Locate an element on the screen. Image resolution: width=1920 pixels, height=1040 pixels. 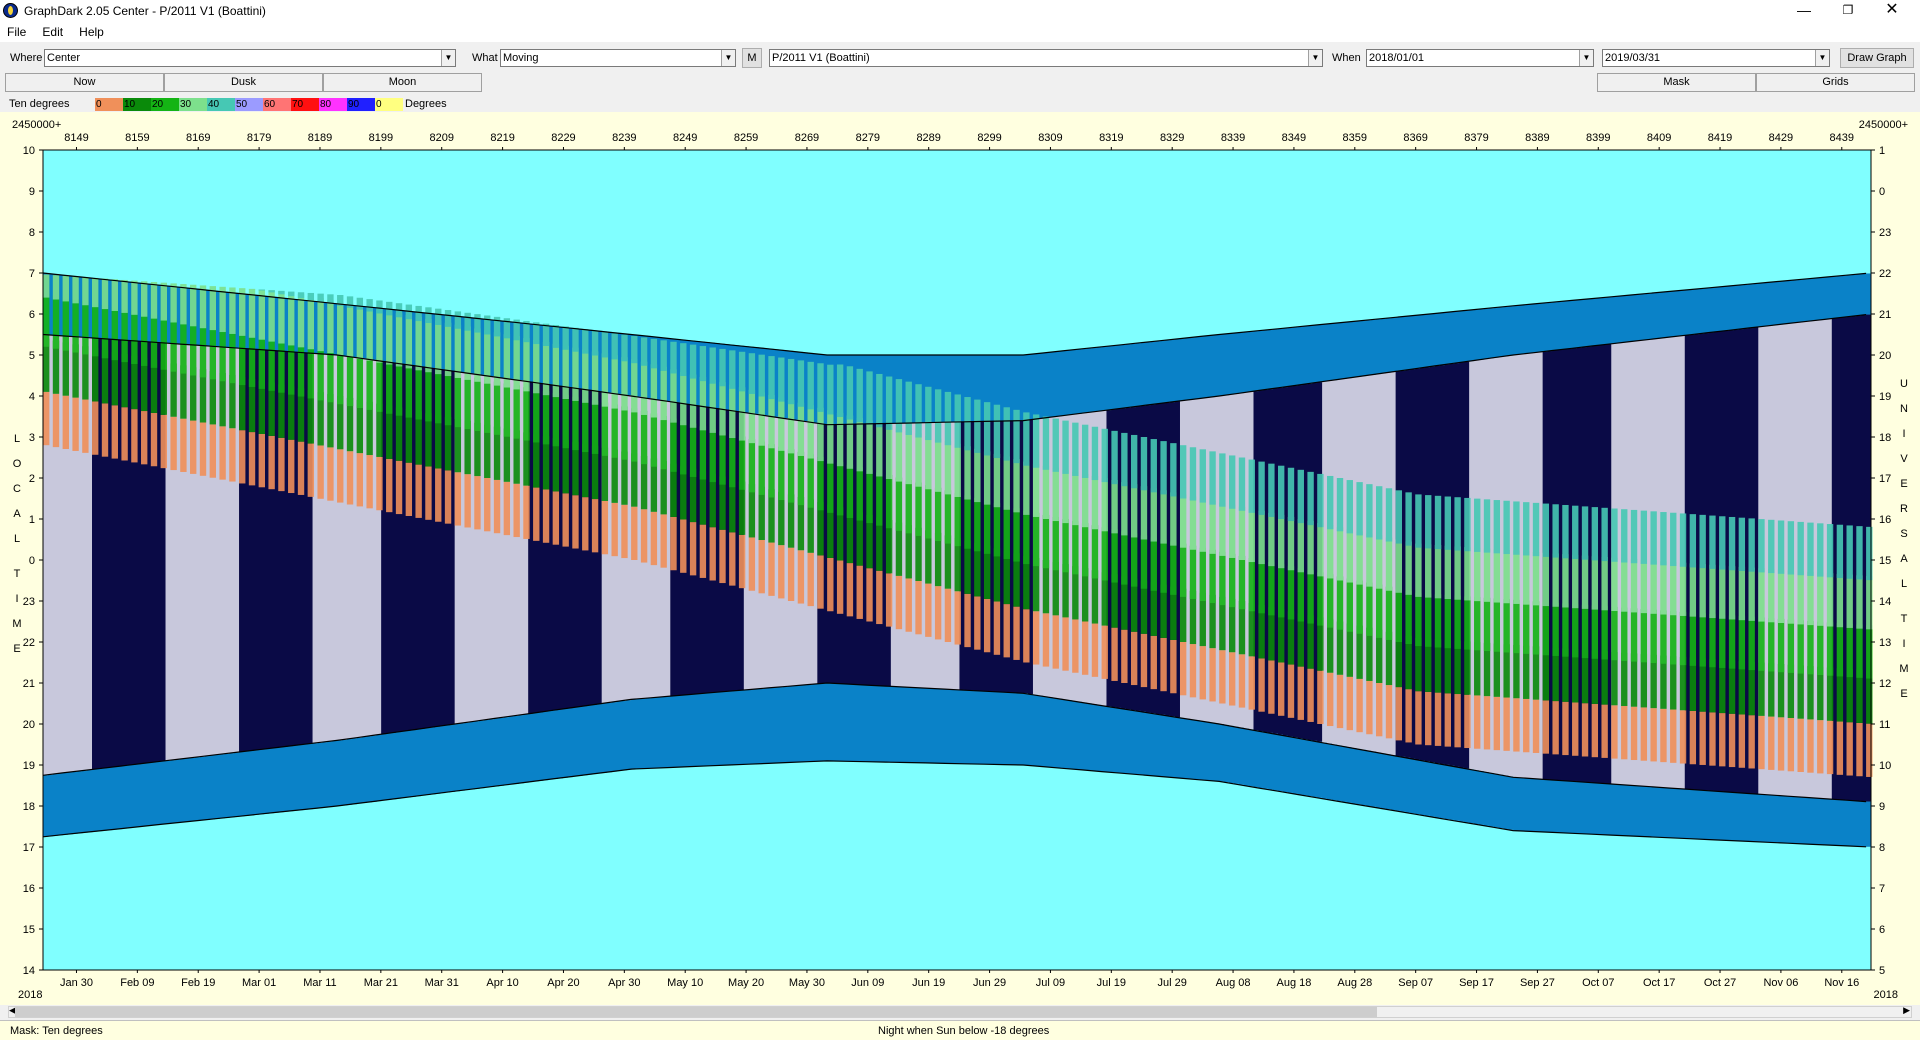
menu-edit: Edit is located at coordinates (52, 30).